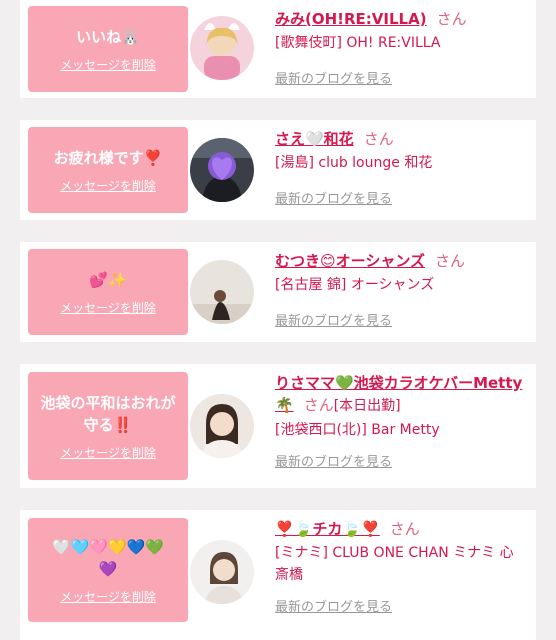 Image resolution: width=556 pixels, height=640 pixels. I want to click on message-text: お疲れ様です❣️, so click(108, 157).